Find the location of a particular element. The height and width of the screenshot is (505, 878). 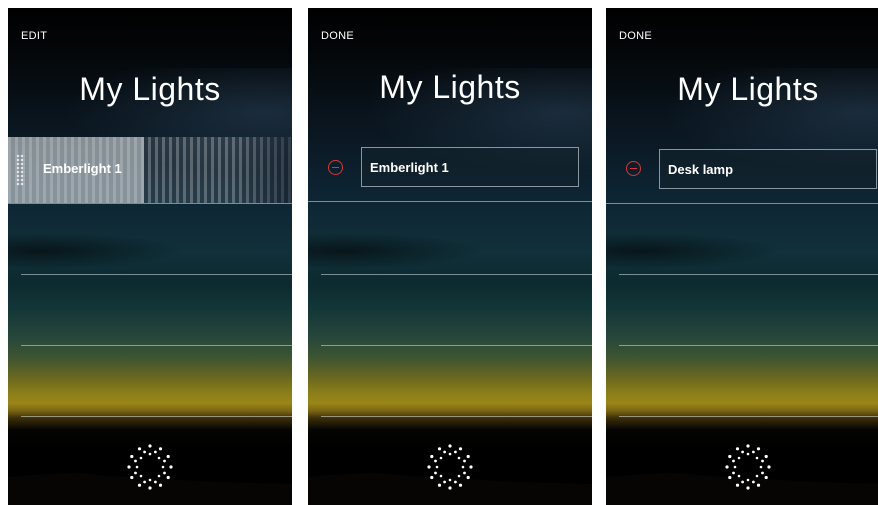

light-name-label: Emberlight 1 is located at coordinates (82, 168).